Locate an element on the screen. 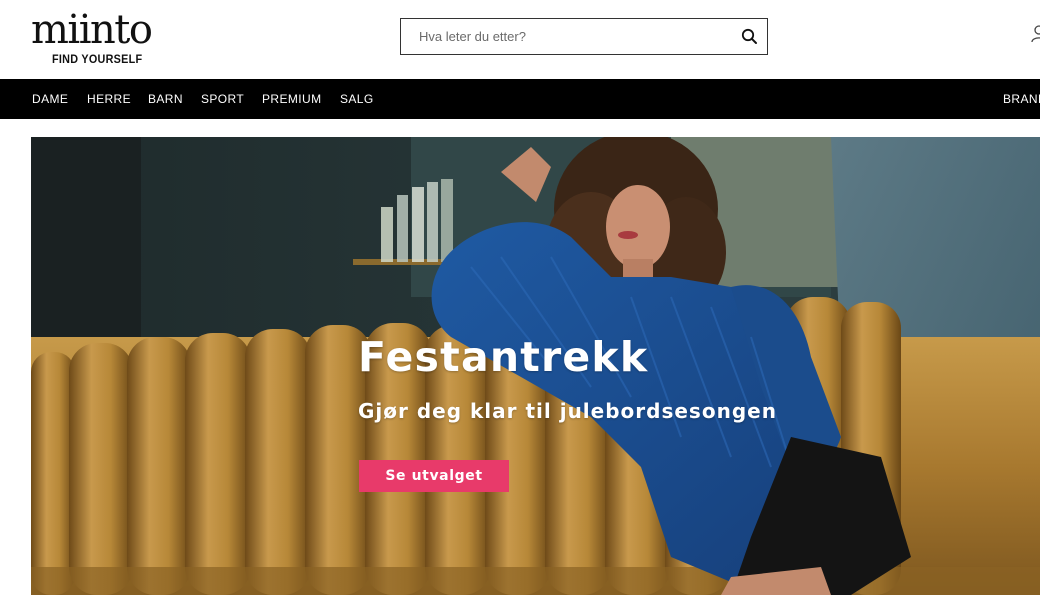 This screenshot has height=595, width=1040. nav-item-herre: HERRE is located at coordinates (109, 99).